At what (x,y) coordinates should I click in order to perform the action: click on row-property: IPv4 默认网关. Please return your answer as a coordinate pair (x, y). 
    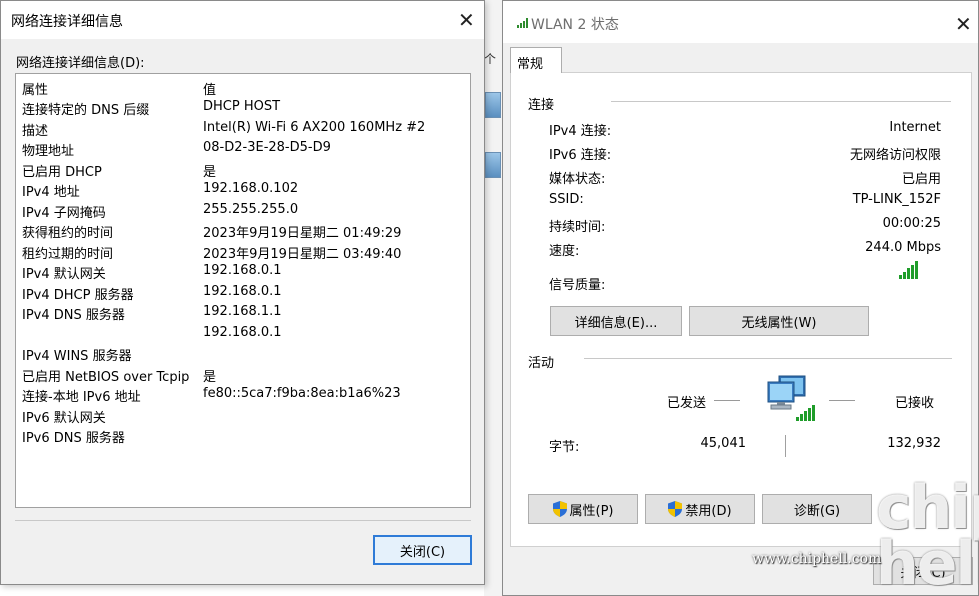
    Looking at the image, I should click on (64, 274).